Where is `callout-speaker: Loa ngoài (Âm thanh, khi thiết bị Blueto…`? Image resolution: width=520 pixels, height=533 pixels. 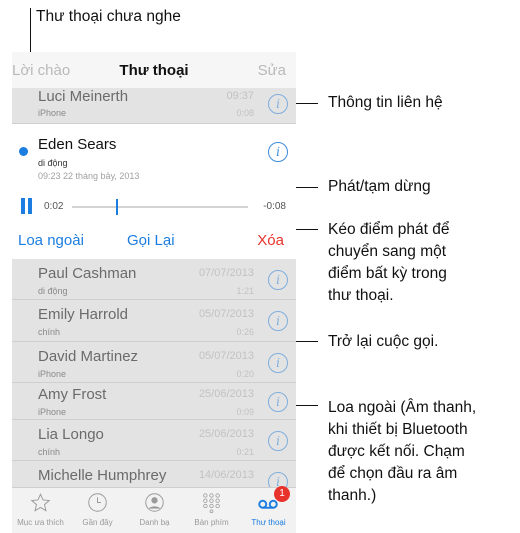 callout-speaker: Loa ngoài (Âm thanh, khi thiết bị Blueto… is located at coordinates (402, 452).